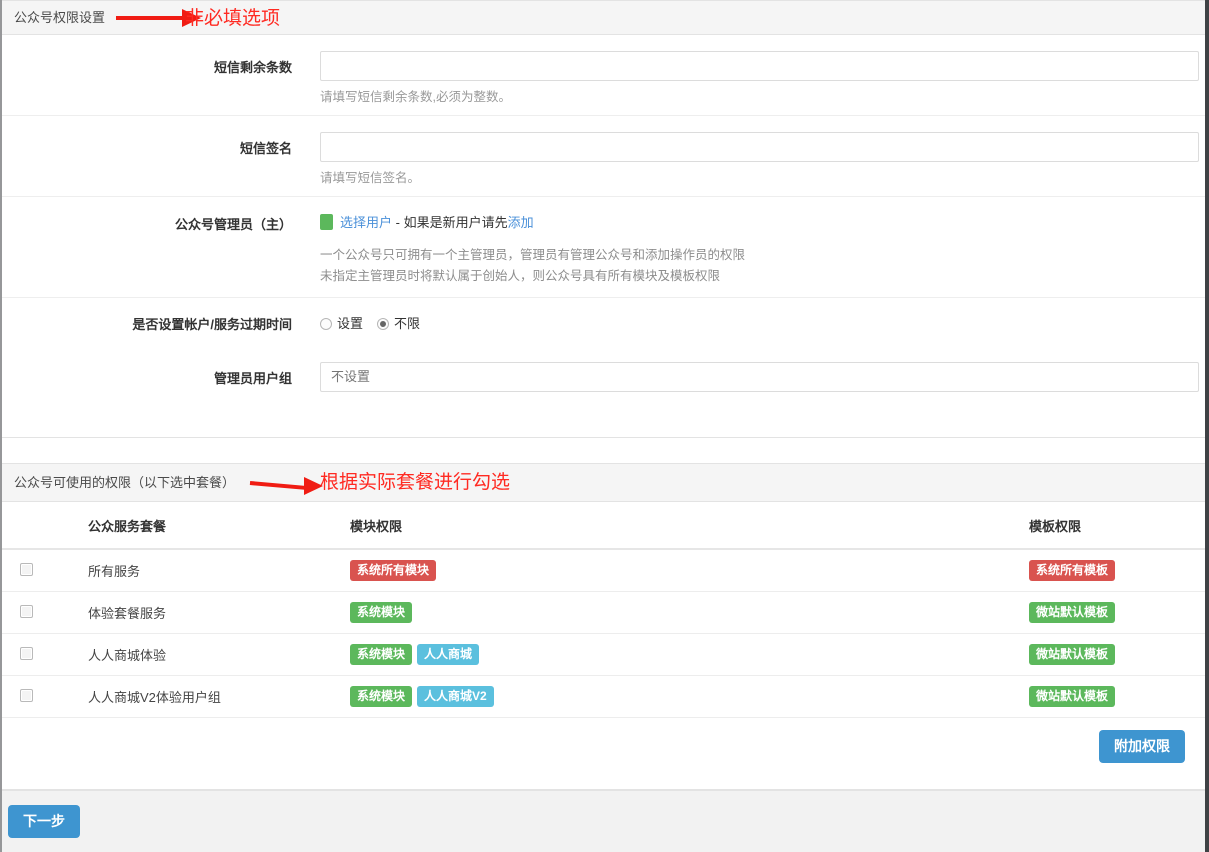  Describe the element at coordinates (206, 570) in the screenshot. I see `package-name-cell: 所有服务` at that location.